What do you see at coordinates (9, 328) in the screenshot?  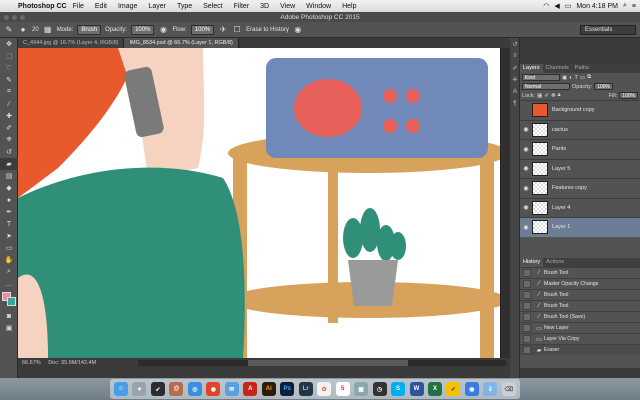 I see `screen-mode-icon: ▣` at bounding box center [9, 328].